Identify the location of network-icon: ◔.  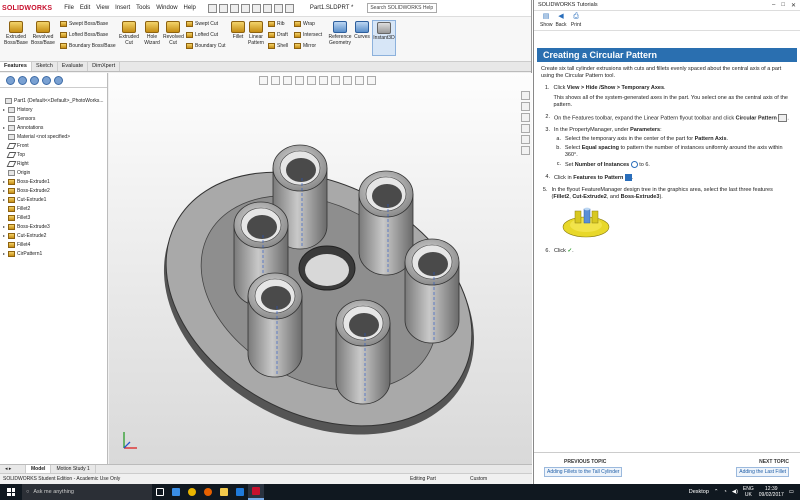
(725, 492).